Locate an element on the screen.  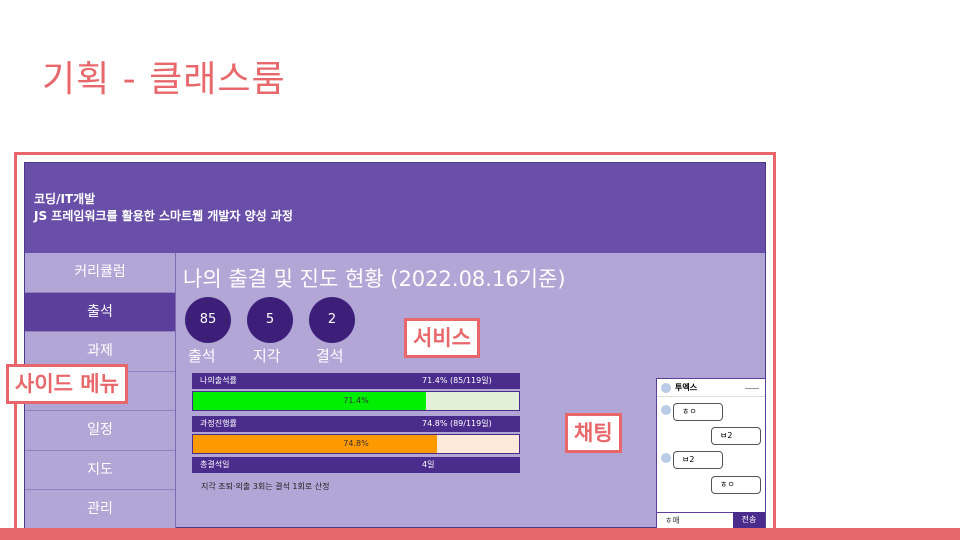
chat-send-button: 전송 is located at coordinates (749, 520).